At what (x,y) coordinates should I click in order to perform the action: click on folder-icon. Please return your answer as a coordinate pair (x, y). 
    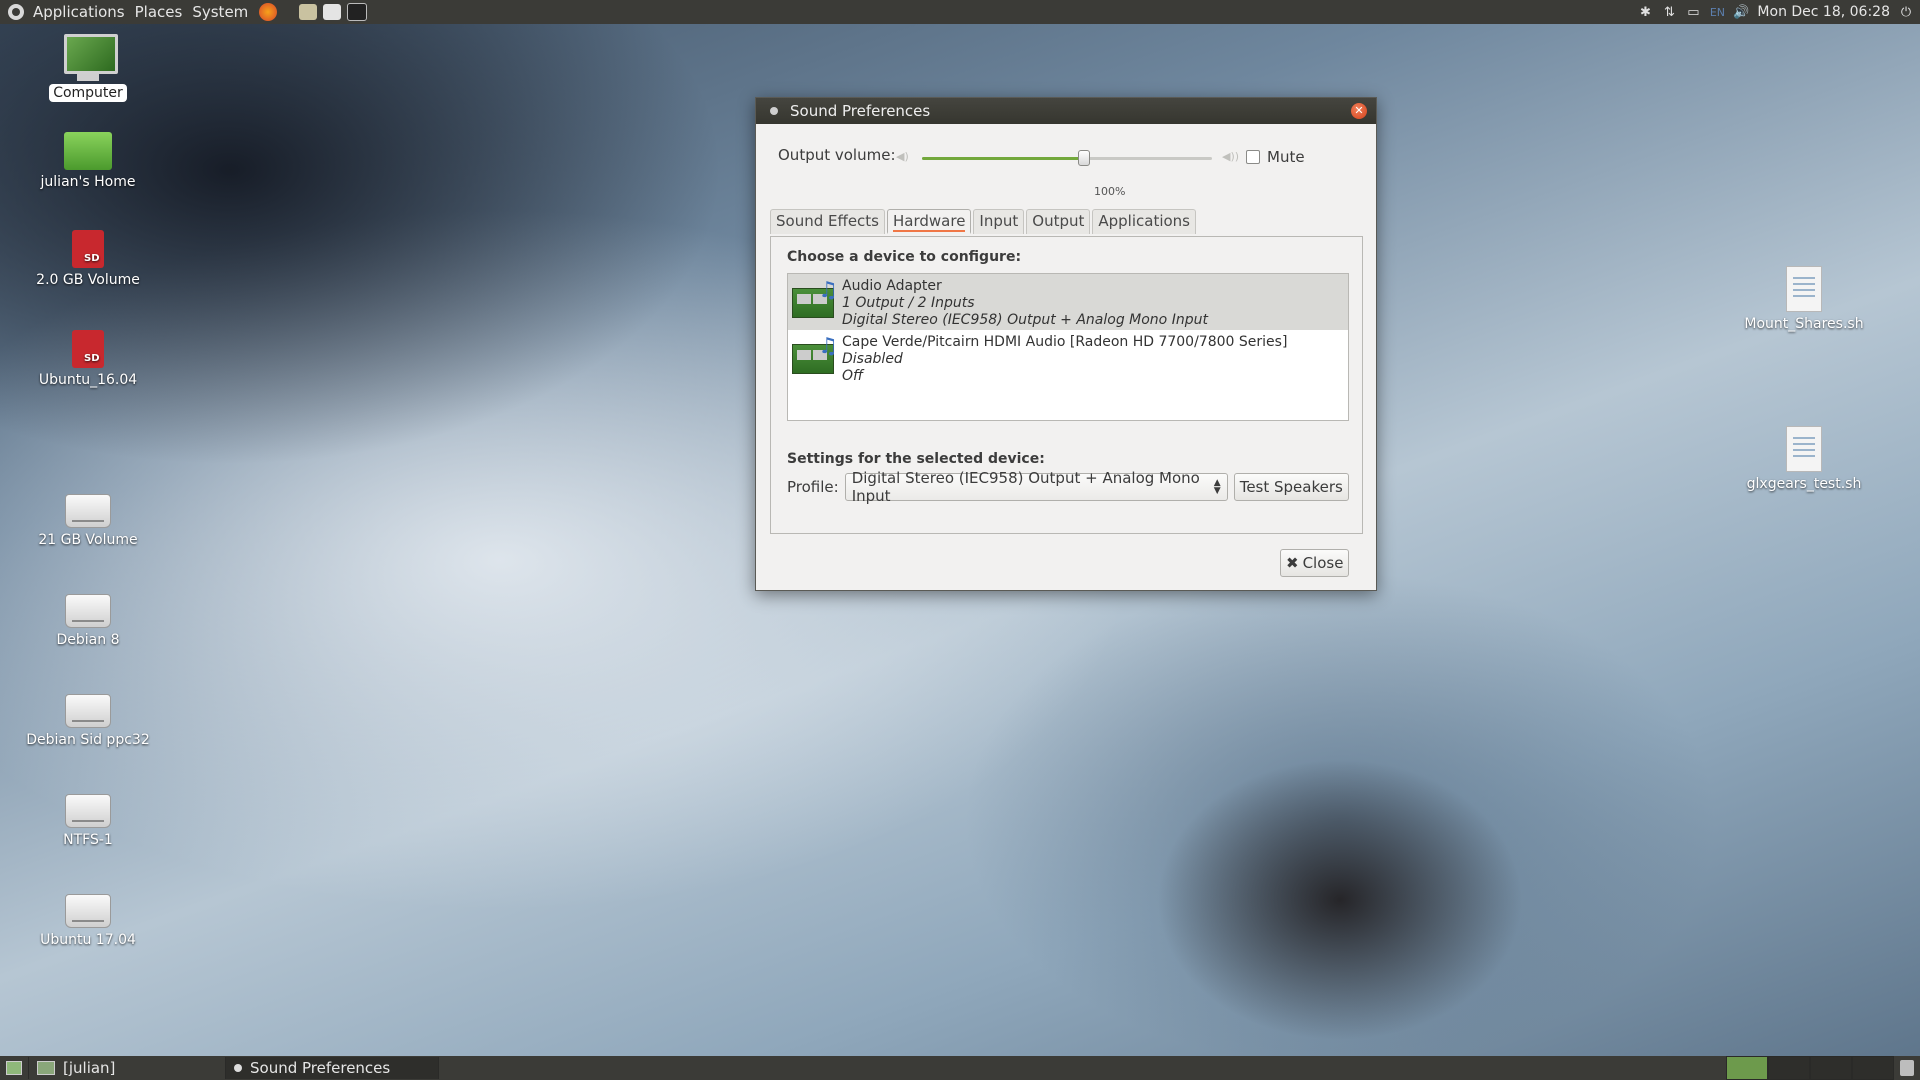
    Looking at the image, I should click on (46, 1068).